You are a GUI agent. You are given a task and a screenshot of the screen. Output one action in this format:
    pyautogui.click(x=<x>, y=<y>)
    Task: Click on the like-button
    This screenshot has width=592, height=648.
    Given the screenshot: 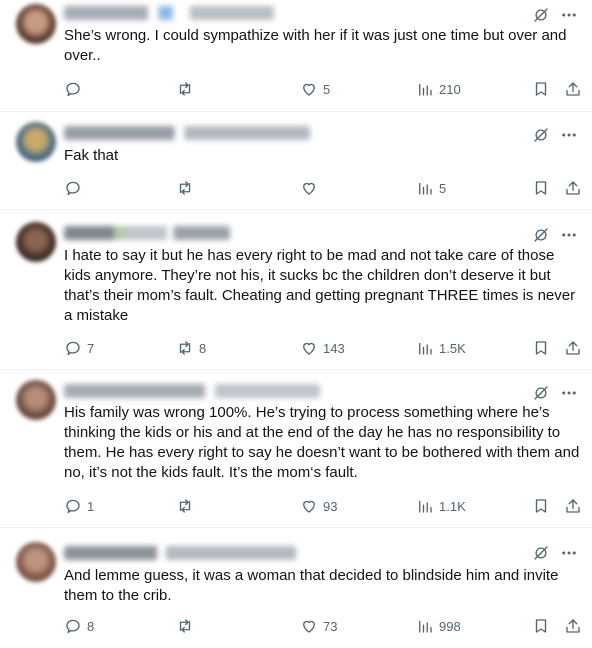 What is the action you would take?
    pyautogui.click(x=311, y=188)
    